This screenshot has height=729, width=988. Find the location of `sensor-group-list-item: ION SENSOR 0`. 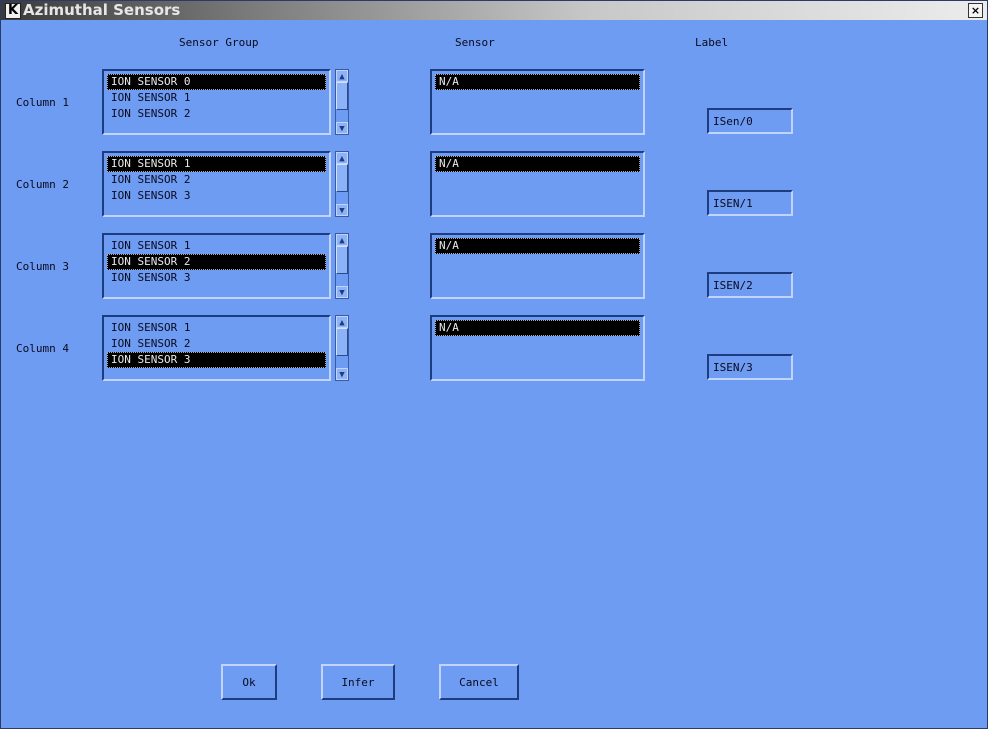

sensor-group-list-item: ION SENSOR 0 is located at coordinates (216, 82).